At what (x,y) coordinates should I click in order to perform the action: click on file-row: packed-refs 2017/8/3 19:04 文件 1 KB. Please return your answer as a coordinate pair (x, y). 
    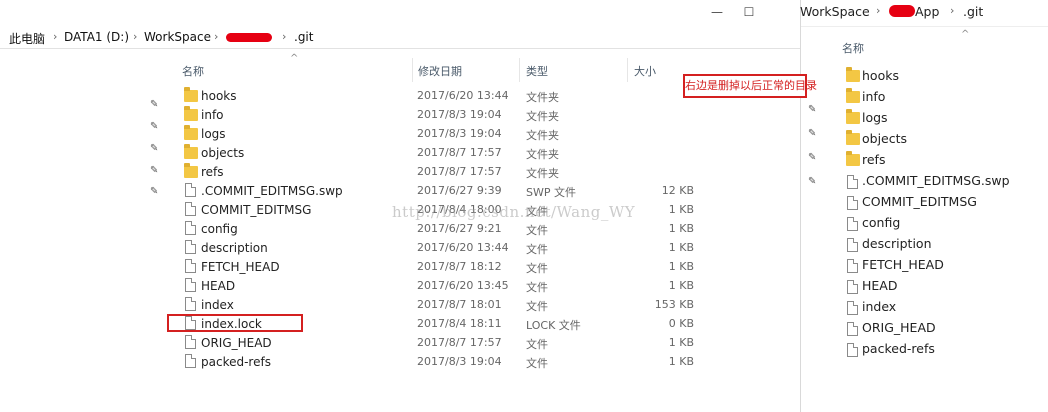
    Looking at the image, I should click on (440, 362).